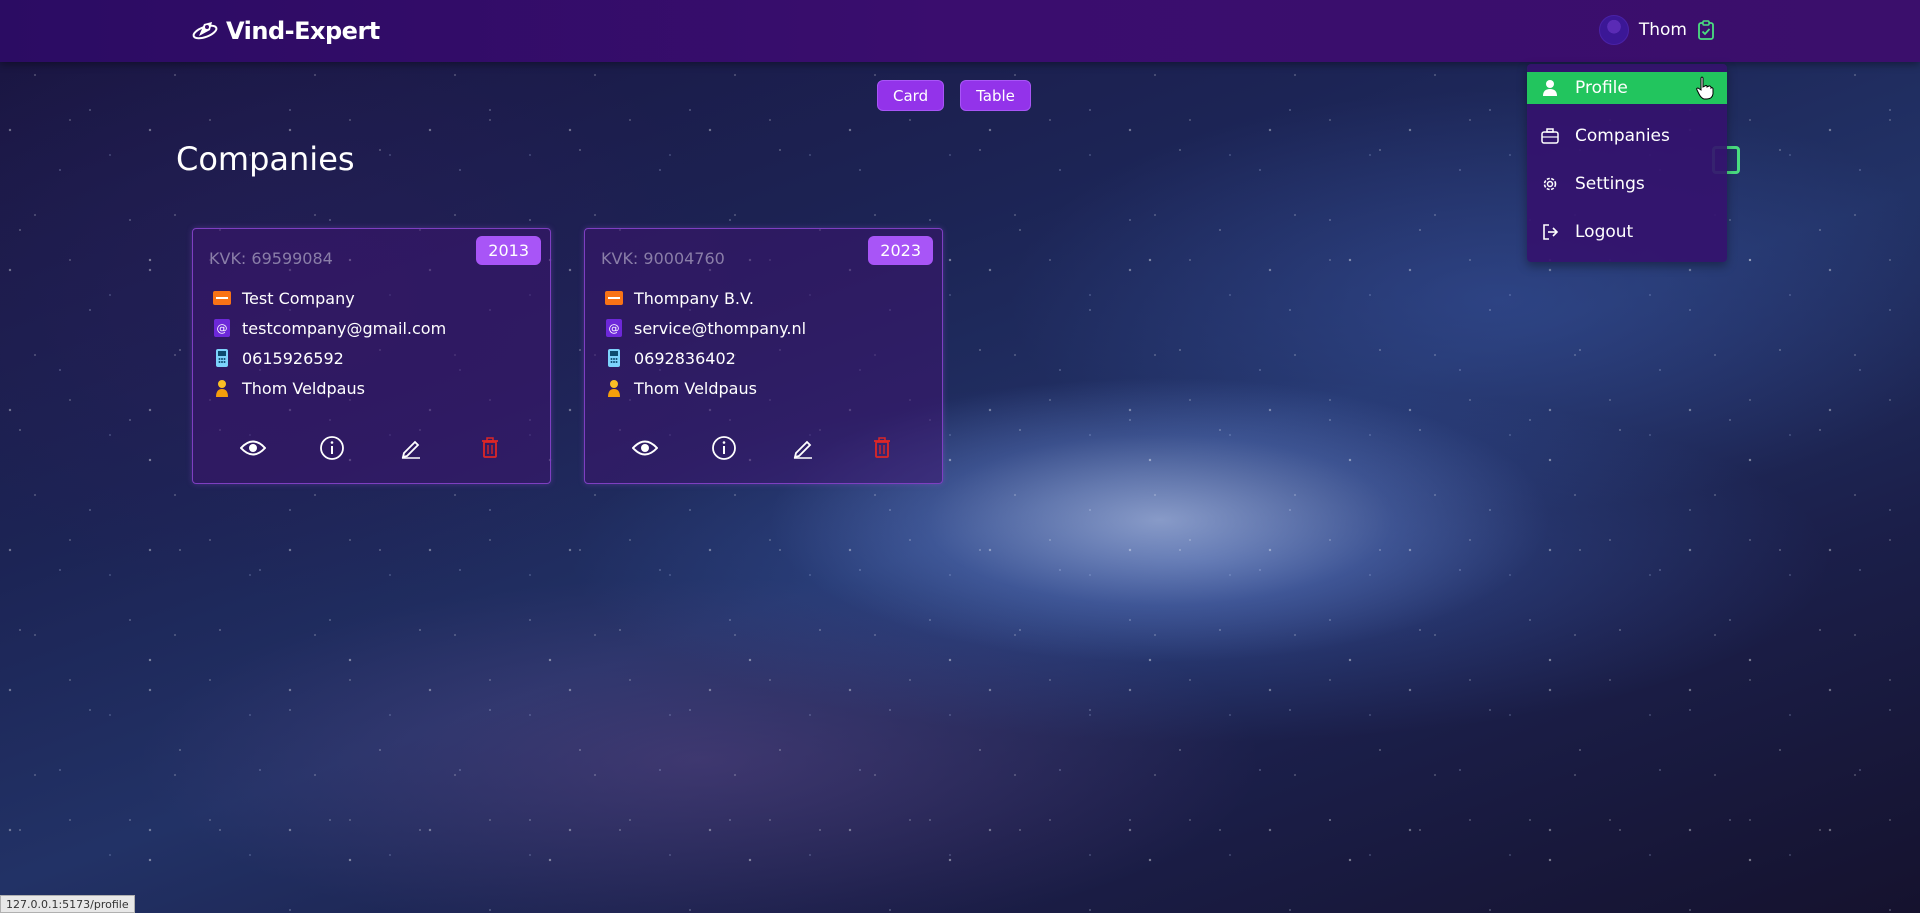  I want to click on hand-cursor-icon, so click(1705, 88).